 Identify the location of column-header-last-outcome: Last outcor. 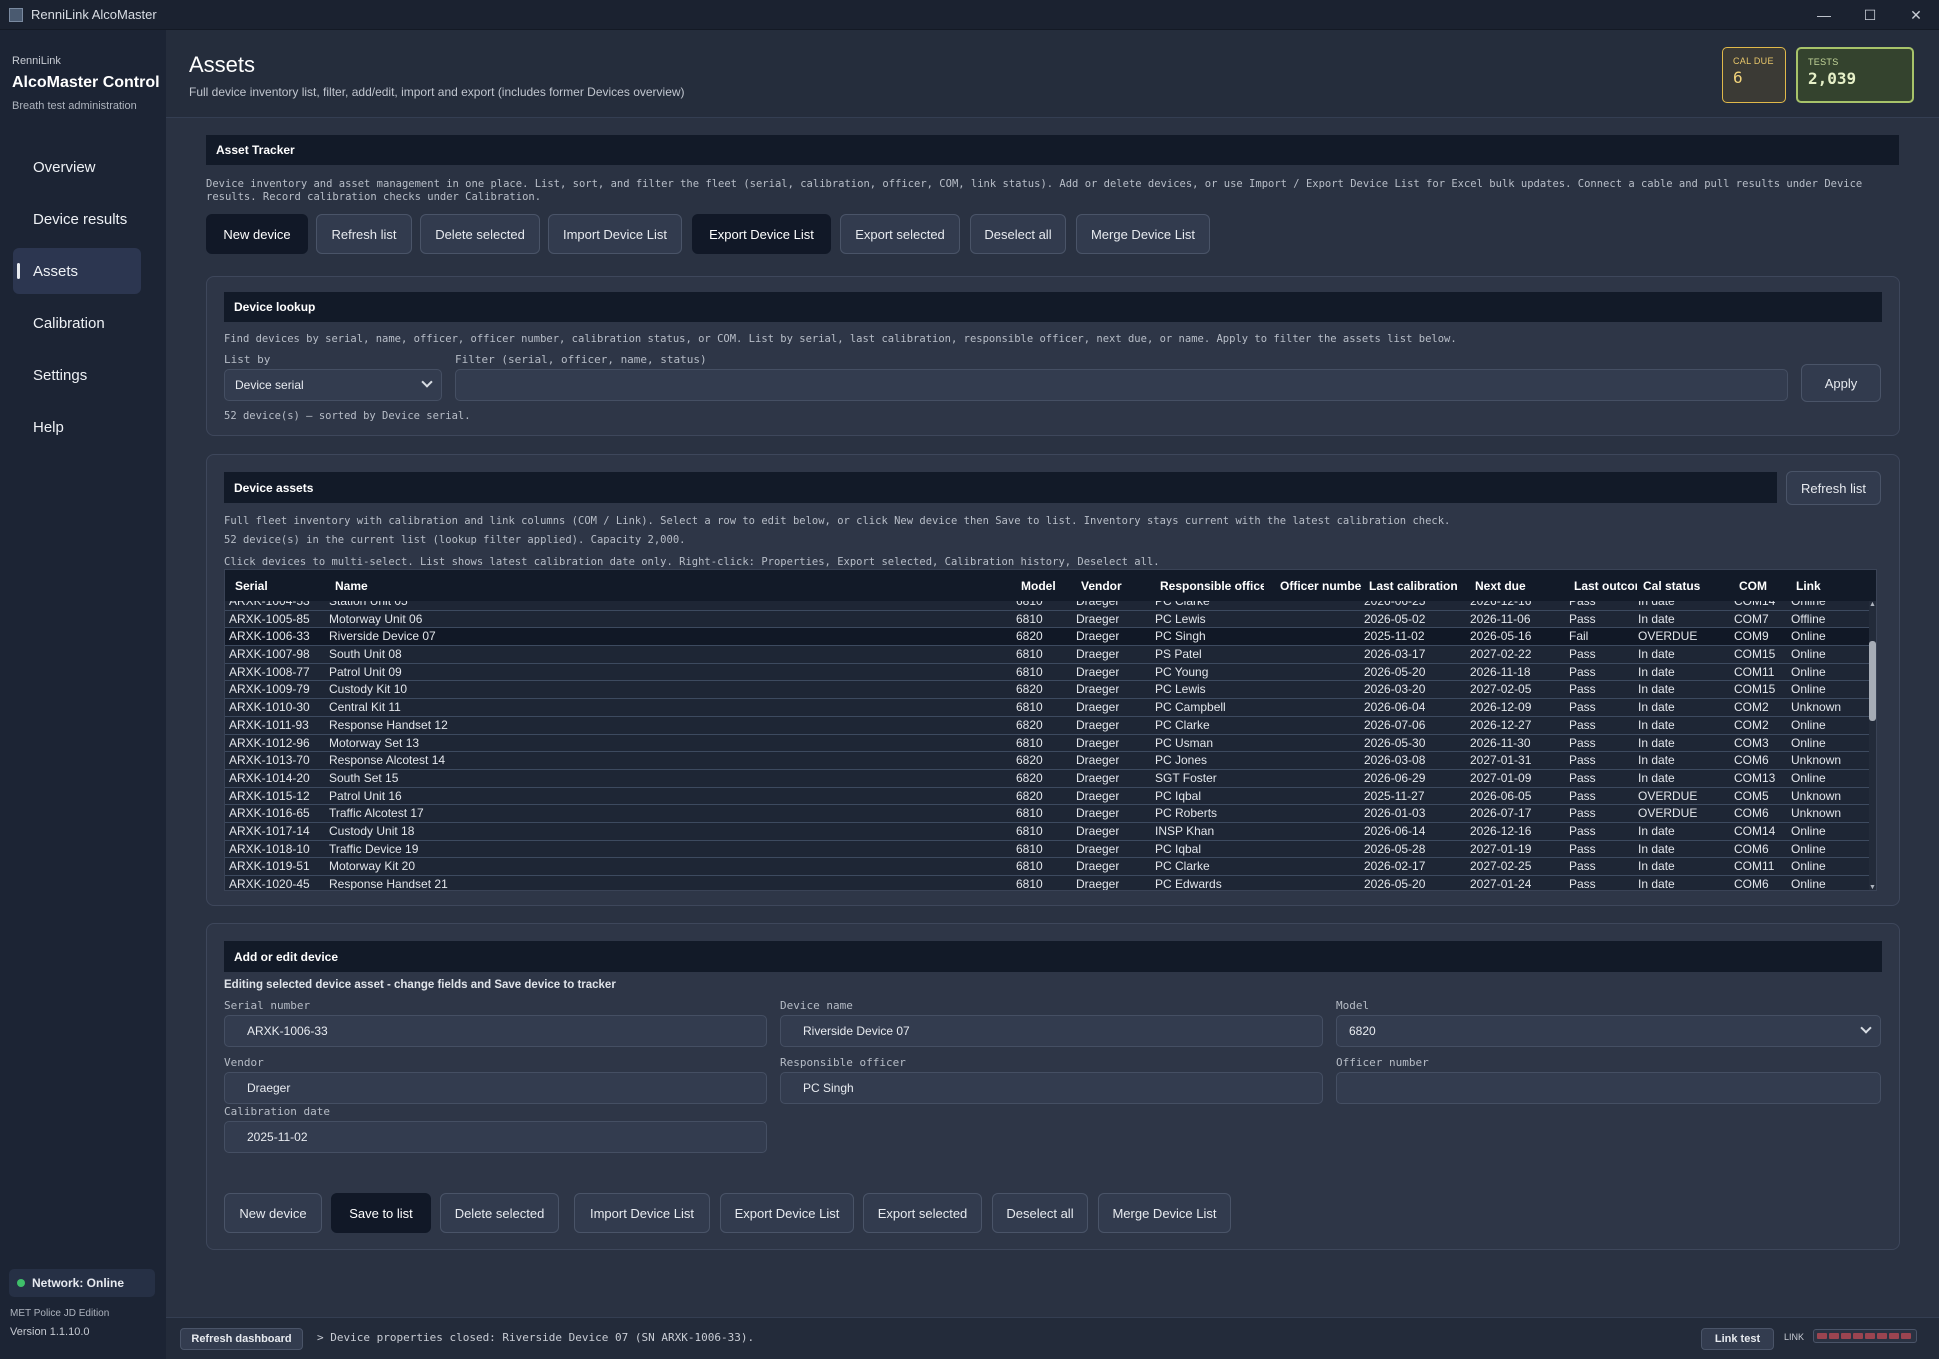
(1605, 585).